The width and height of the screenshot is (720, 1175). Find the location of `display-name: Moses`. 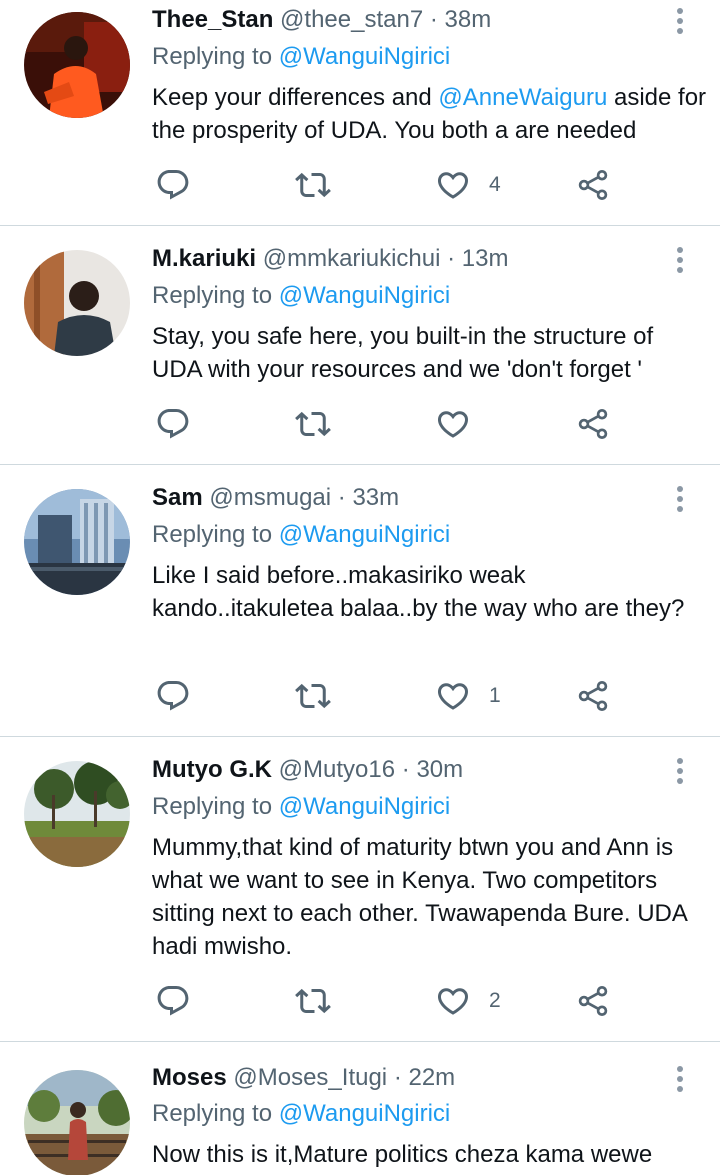

display-name: Moses is located at coordinates (189, 1077).